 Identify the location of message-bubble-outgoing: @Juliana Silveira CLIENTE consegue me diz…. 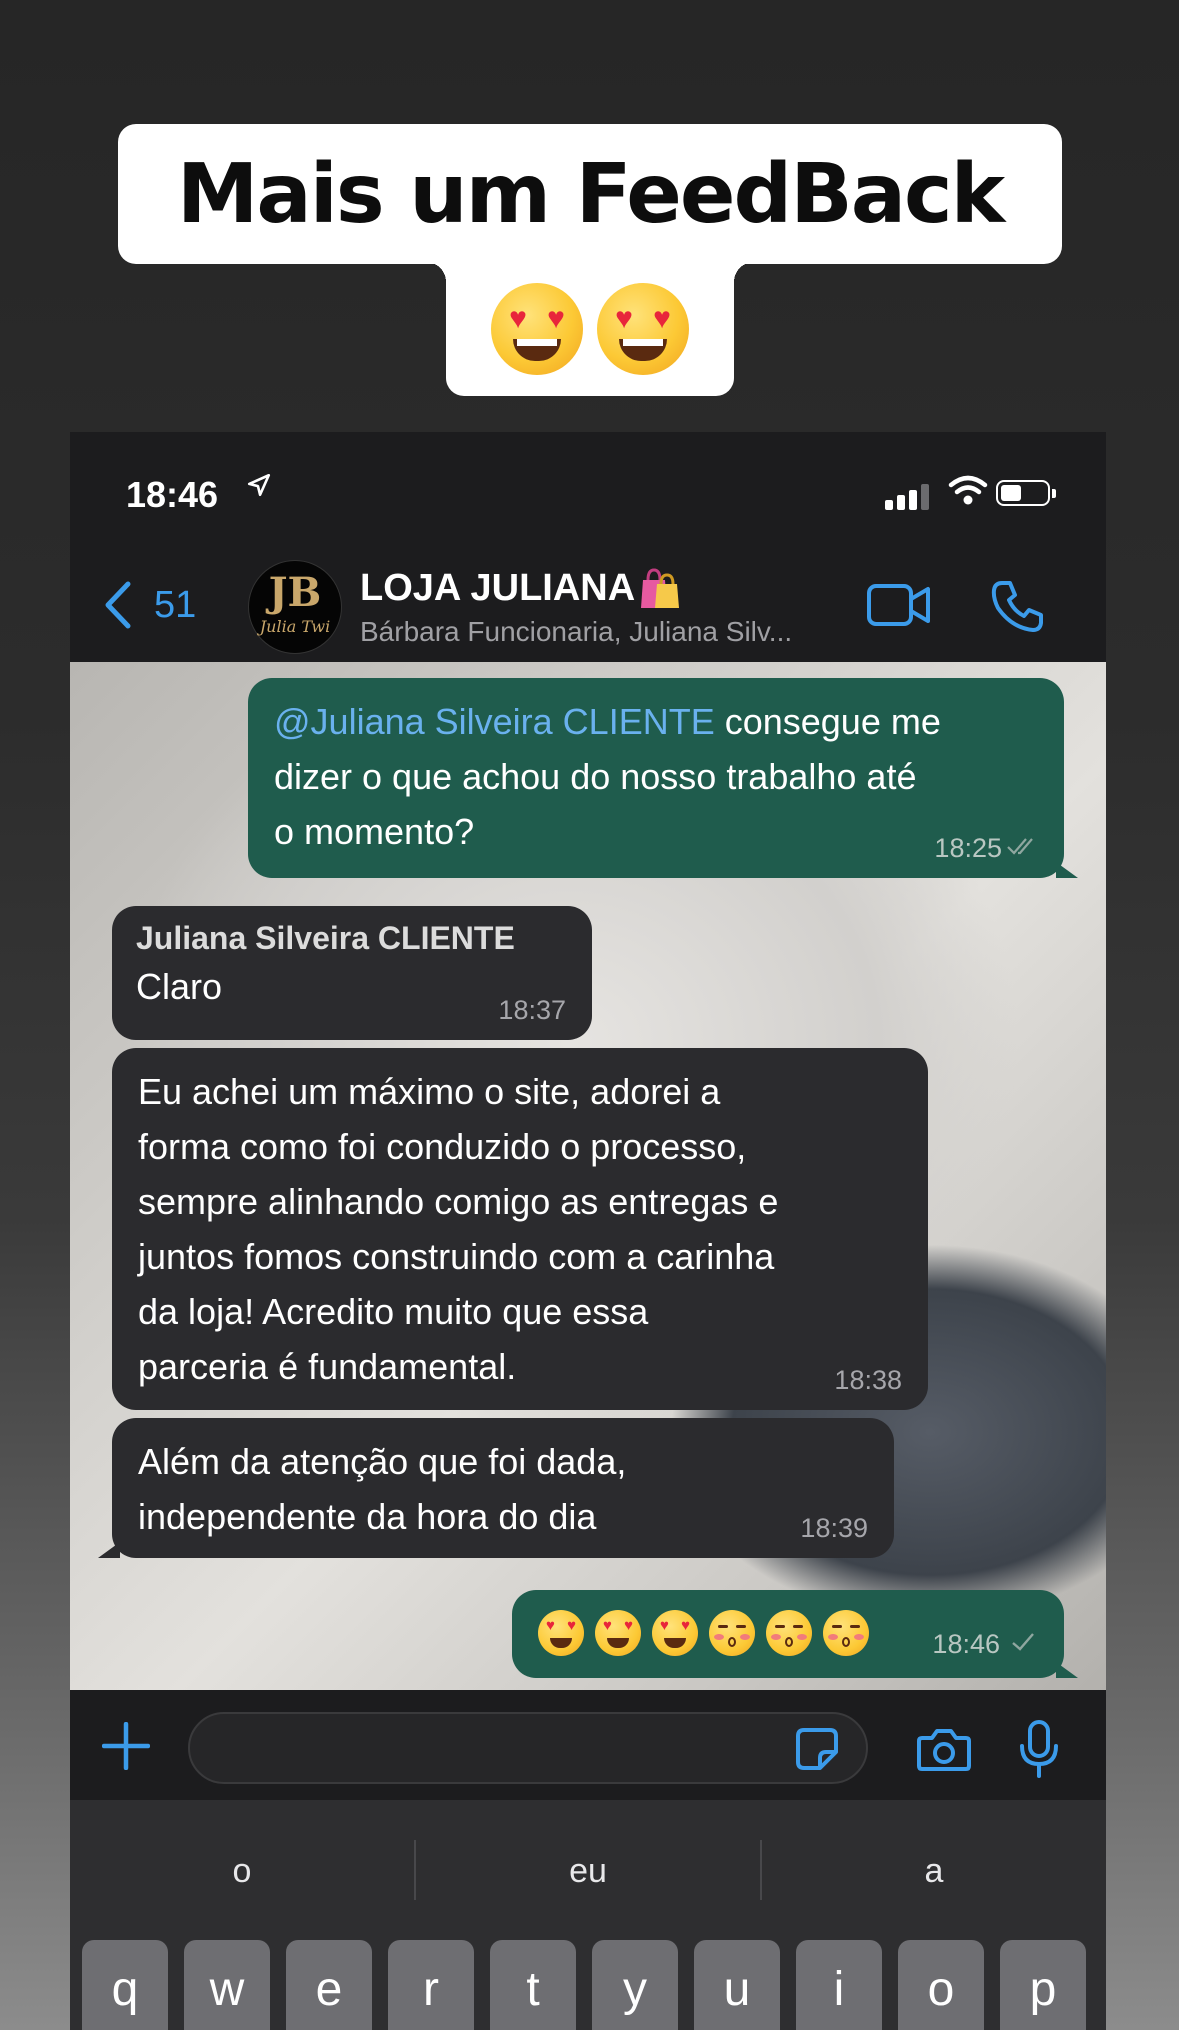
(663, 778).